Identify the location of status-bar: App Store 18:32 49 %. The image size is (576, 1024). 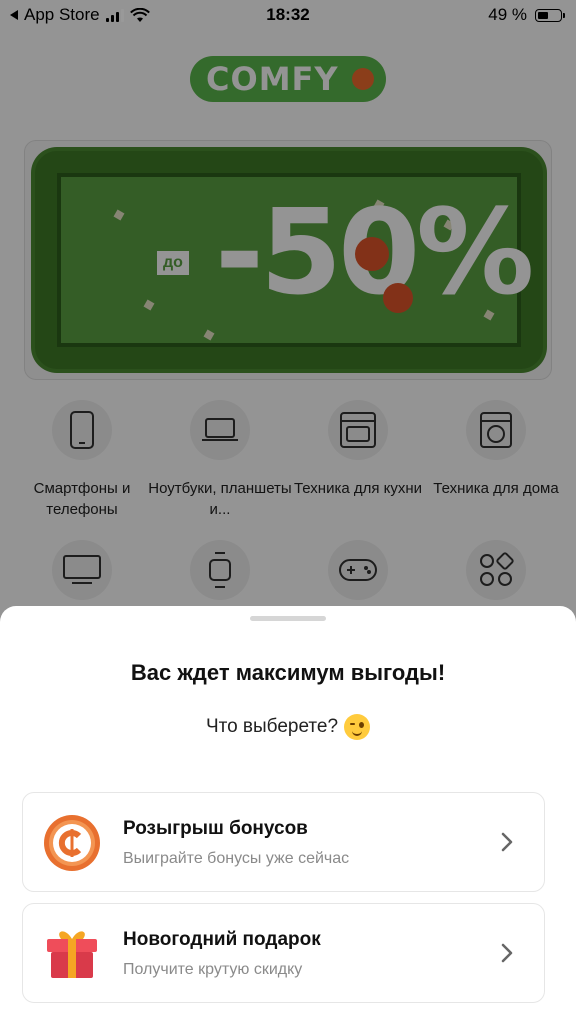
(288, 15).